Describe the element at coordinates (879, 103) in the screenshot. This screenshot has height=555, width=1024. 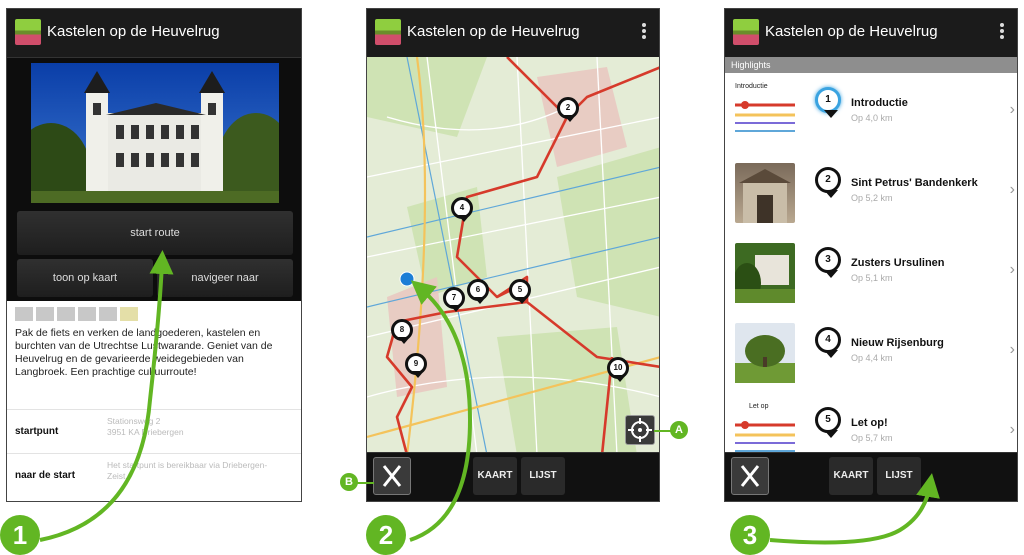
I see `item-title: Introductie` at that location.